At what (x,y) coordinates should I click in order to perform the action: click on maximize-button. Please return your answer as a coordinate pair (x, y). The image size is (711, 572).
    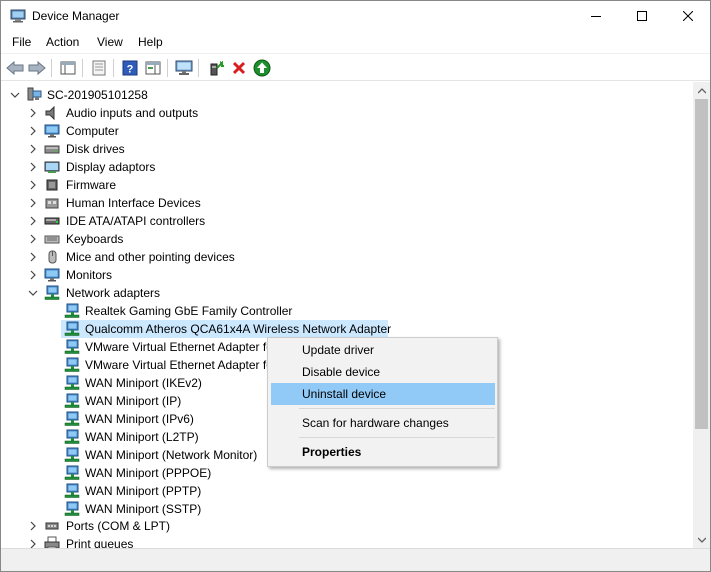
    Looking at the image, I should click on (642, 16).